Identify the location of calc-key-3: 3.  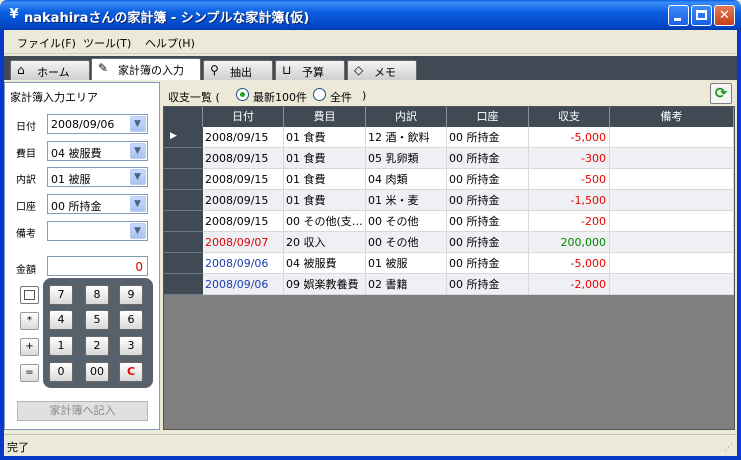
(131, 346).